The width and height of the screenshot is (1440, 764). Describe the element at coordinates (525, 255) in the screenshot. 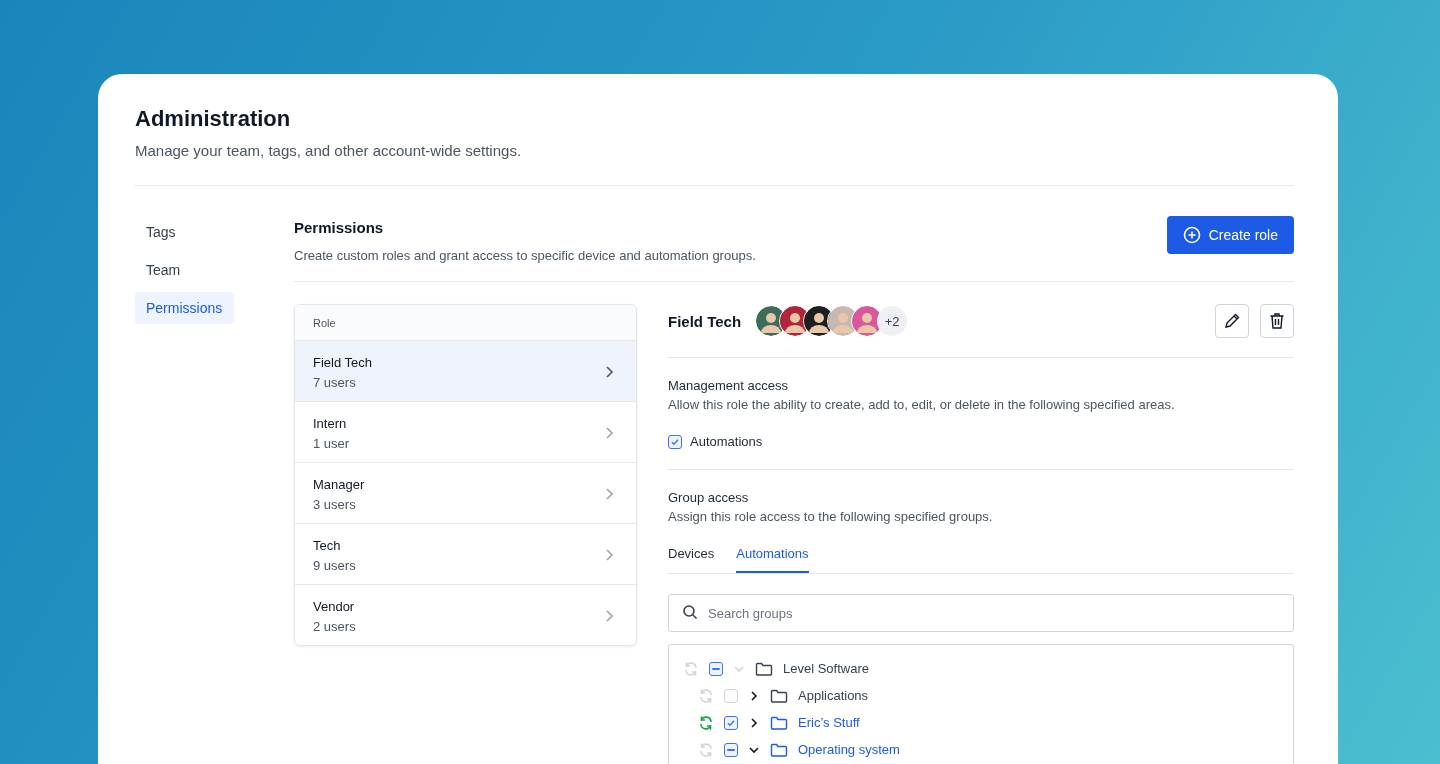

I see `section-description: Create custom roles and grant access to specific device and automation groups.` at that location.